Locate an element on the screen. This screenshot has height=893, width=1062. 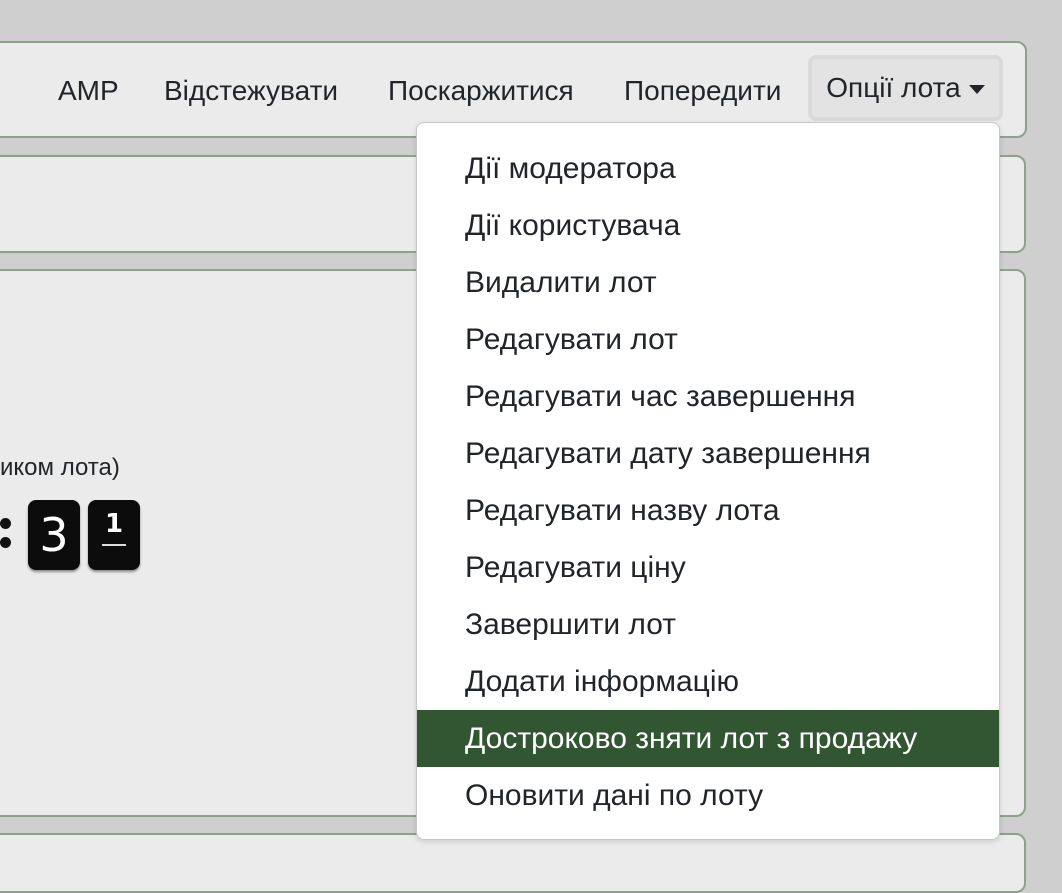
dropdown-item: Редагувати ціну is located at coordinates (708, 567).